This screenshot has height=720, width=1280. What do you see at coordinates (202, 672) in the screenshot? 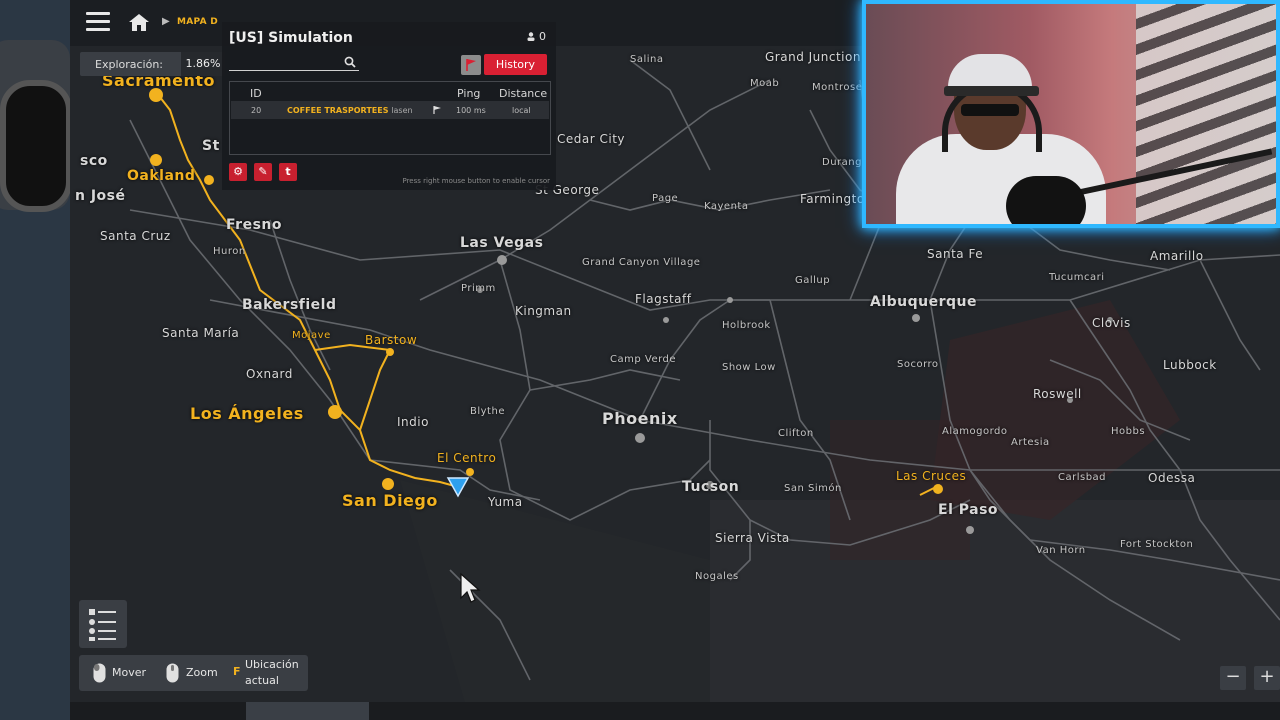
I see `zoom-hint: Zoom` at bounding box center [202, 672].